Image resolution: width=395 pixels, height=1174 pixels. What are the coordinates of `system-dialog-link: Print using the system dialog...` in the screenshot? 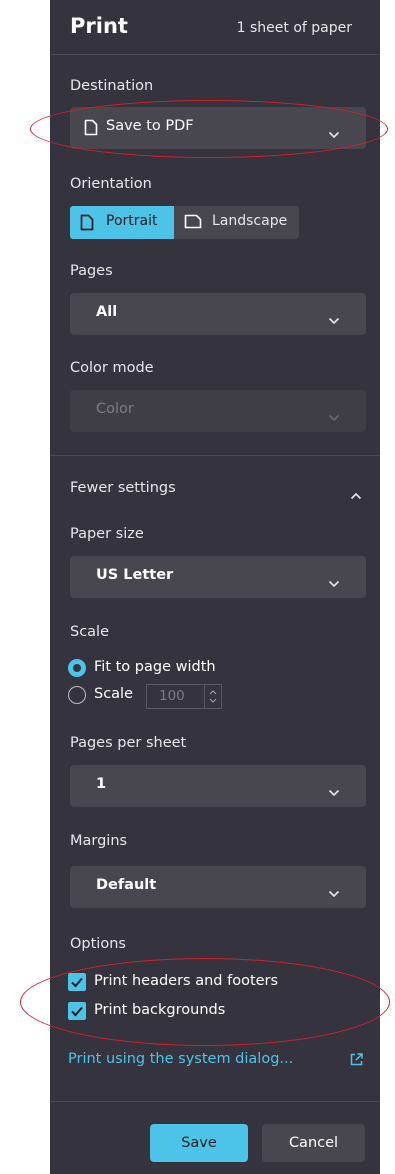 It's located at (180, 1059).